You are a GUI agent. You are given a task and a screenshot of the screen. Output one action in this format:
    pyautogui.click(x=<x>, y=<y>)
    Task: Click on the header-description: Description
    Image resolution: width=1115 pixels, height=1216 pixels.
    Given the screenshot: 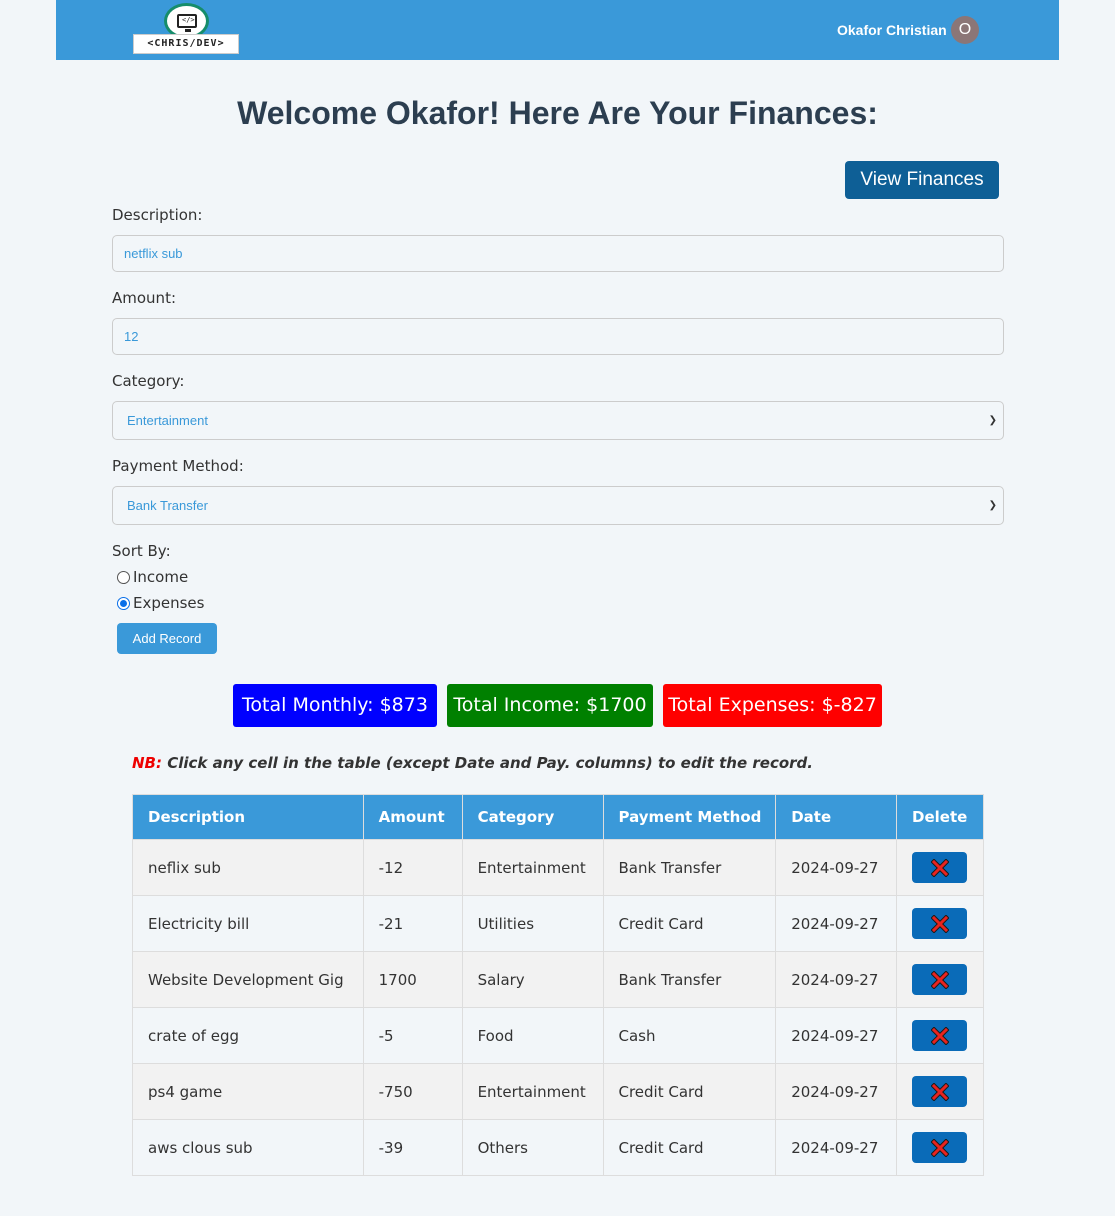 What is the action you would take?
    pyautogui.click(x=248, y=817)
    